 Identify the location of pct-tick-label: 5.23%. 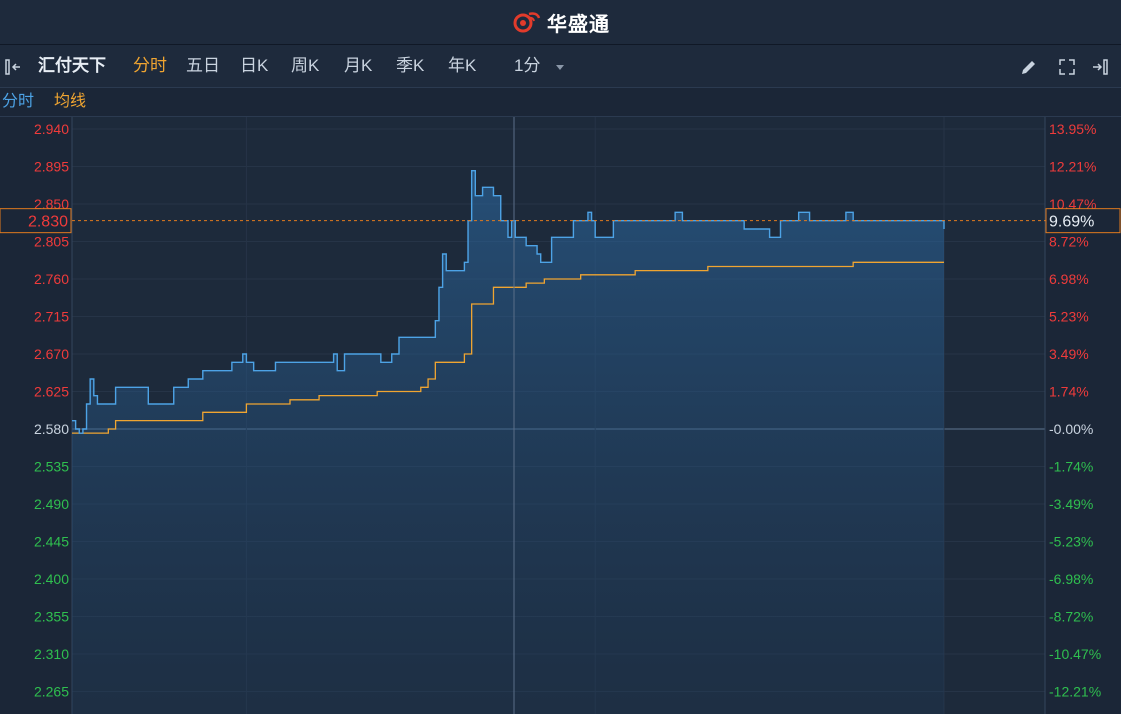
(1069, 316).